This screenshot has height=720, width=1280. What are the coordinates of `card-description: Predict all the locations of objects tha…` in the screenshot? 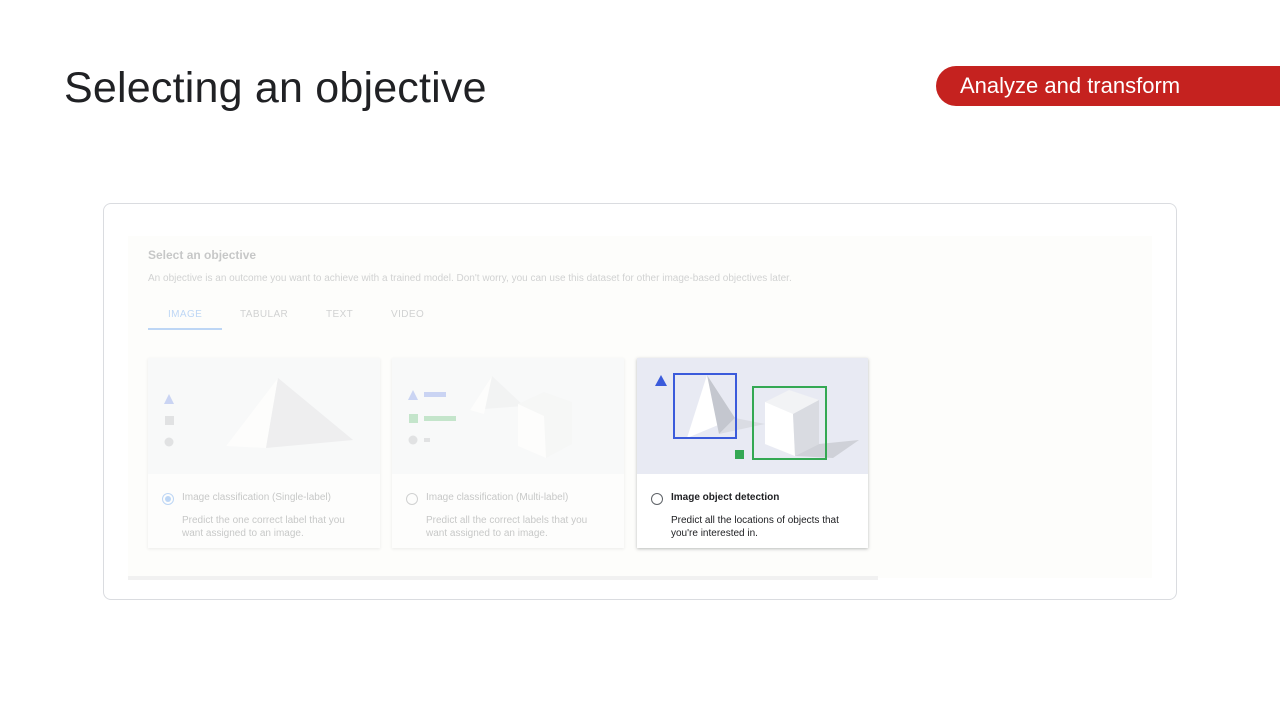 It's located at (755, 527).